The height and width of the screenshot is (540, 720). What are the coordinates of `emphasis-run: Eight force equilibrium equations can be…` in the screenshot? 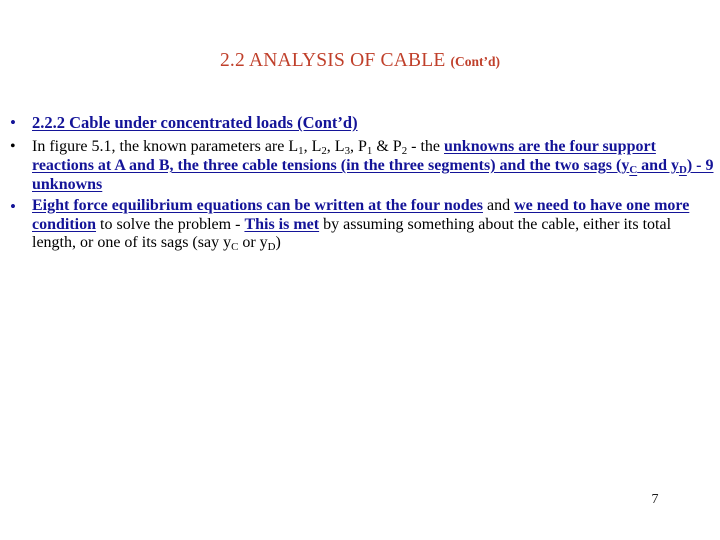 It's located at (257, 205).